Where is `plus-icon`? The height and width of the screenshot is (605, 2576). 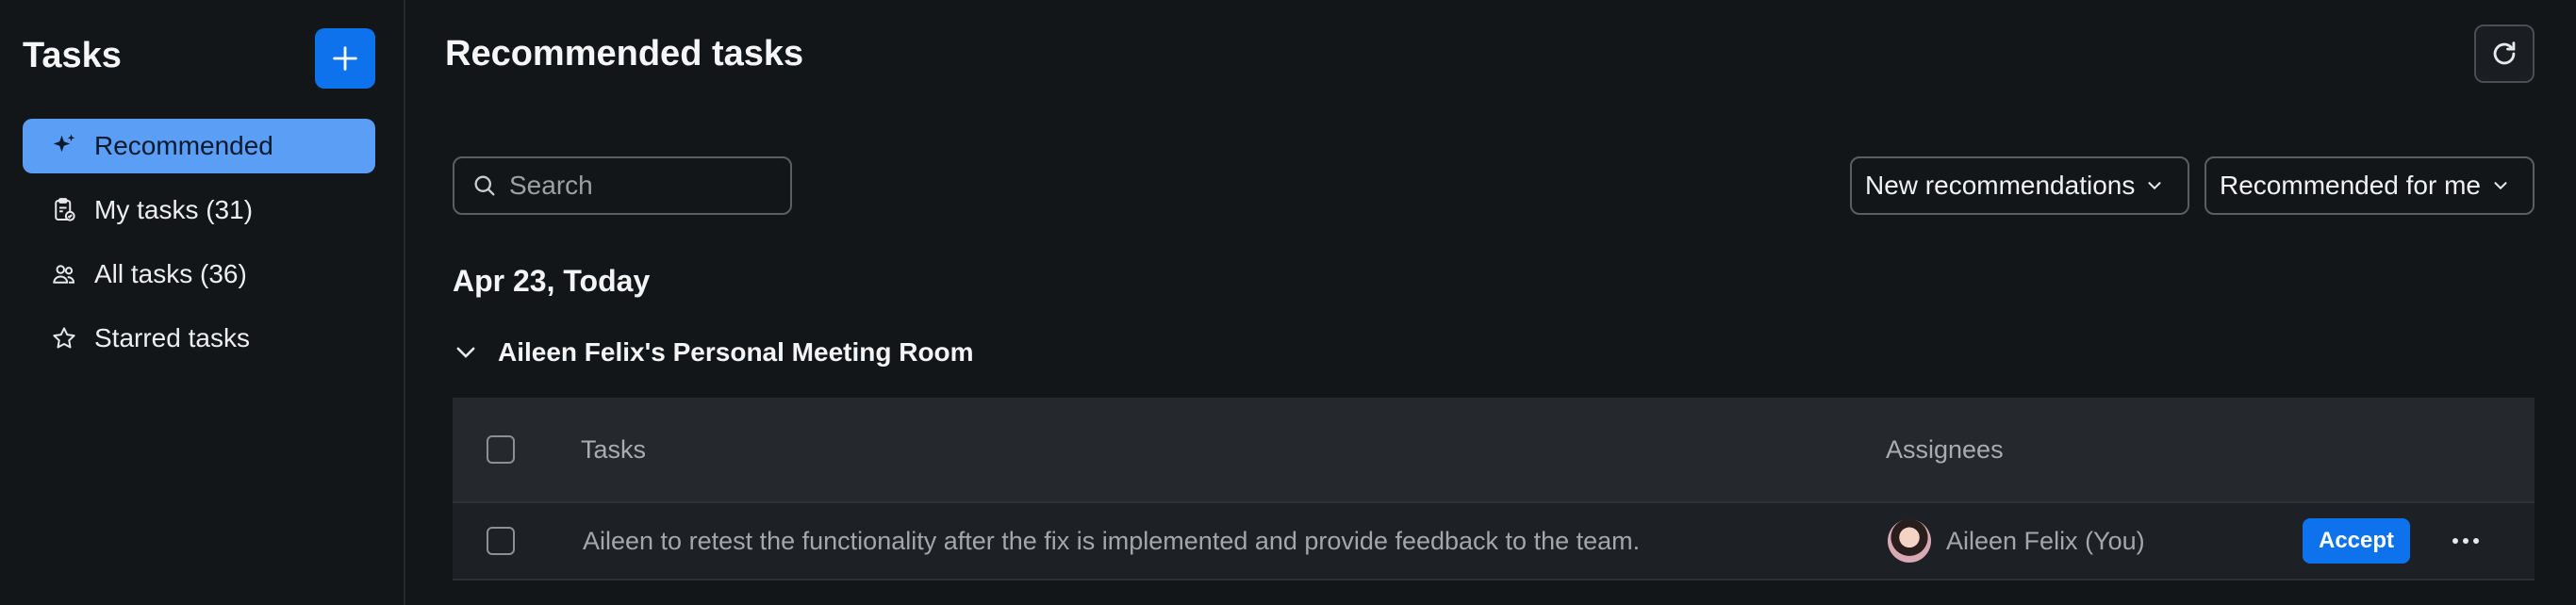 plus-icon is located at coordinates (345, 58).